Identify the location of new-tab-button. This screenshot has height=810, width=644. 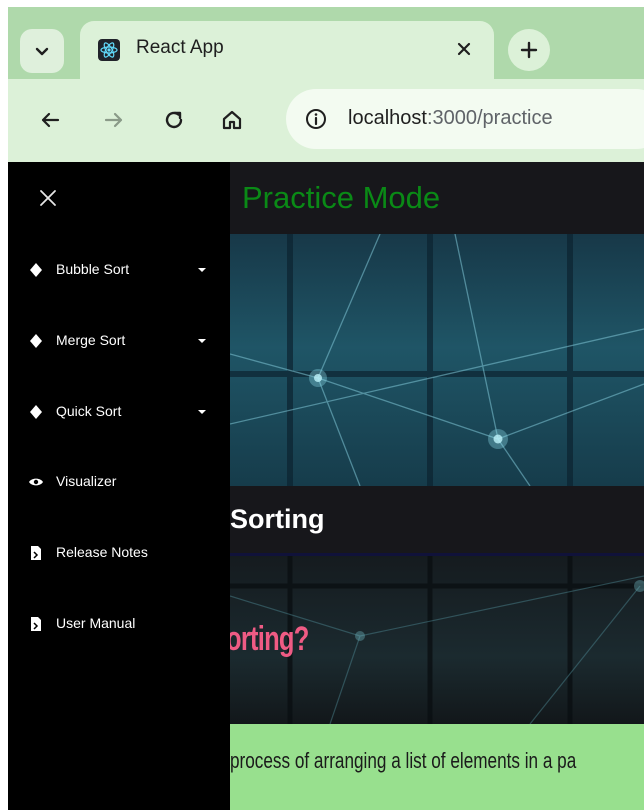
(529, 50).